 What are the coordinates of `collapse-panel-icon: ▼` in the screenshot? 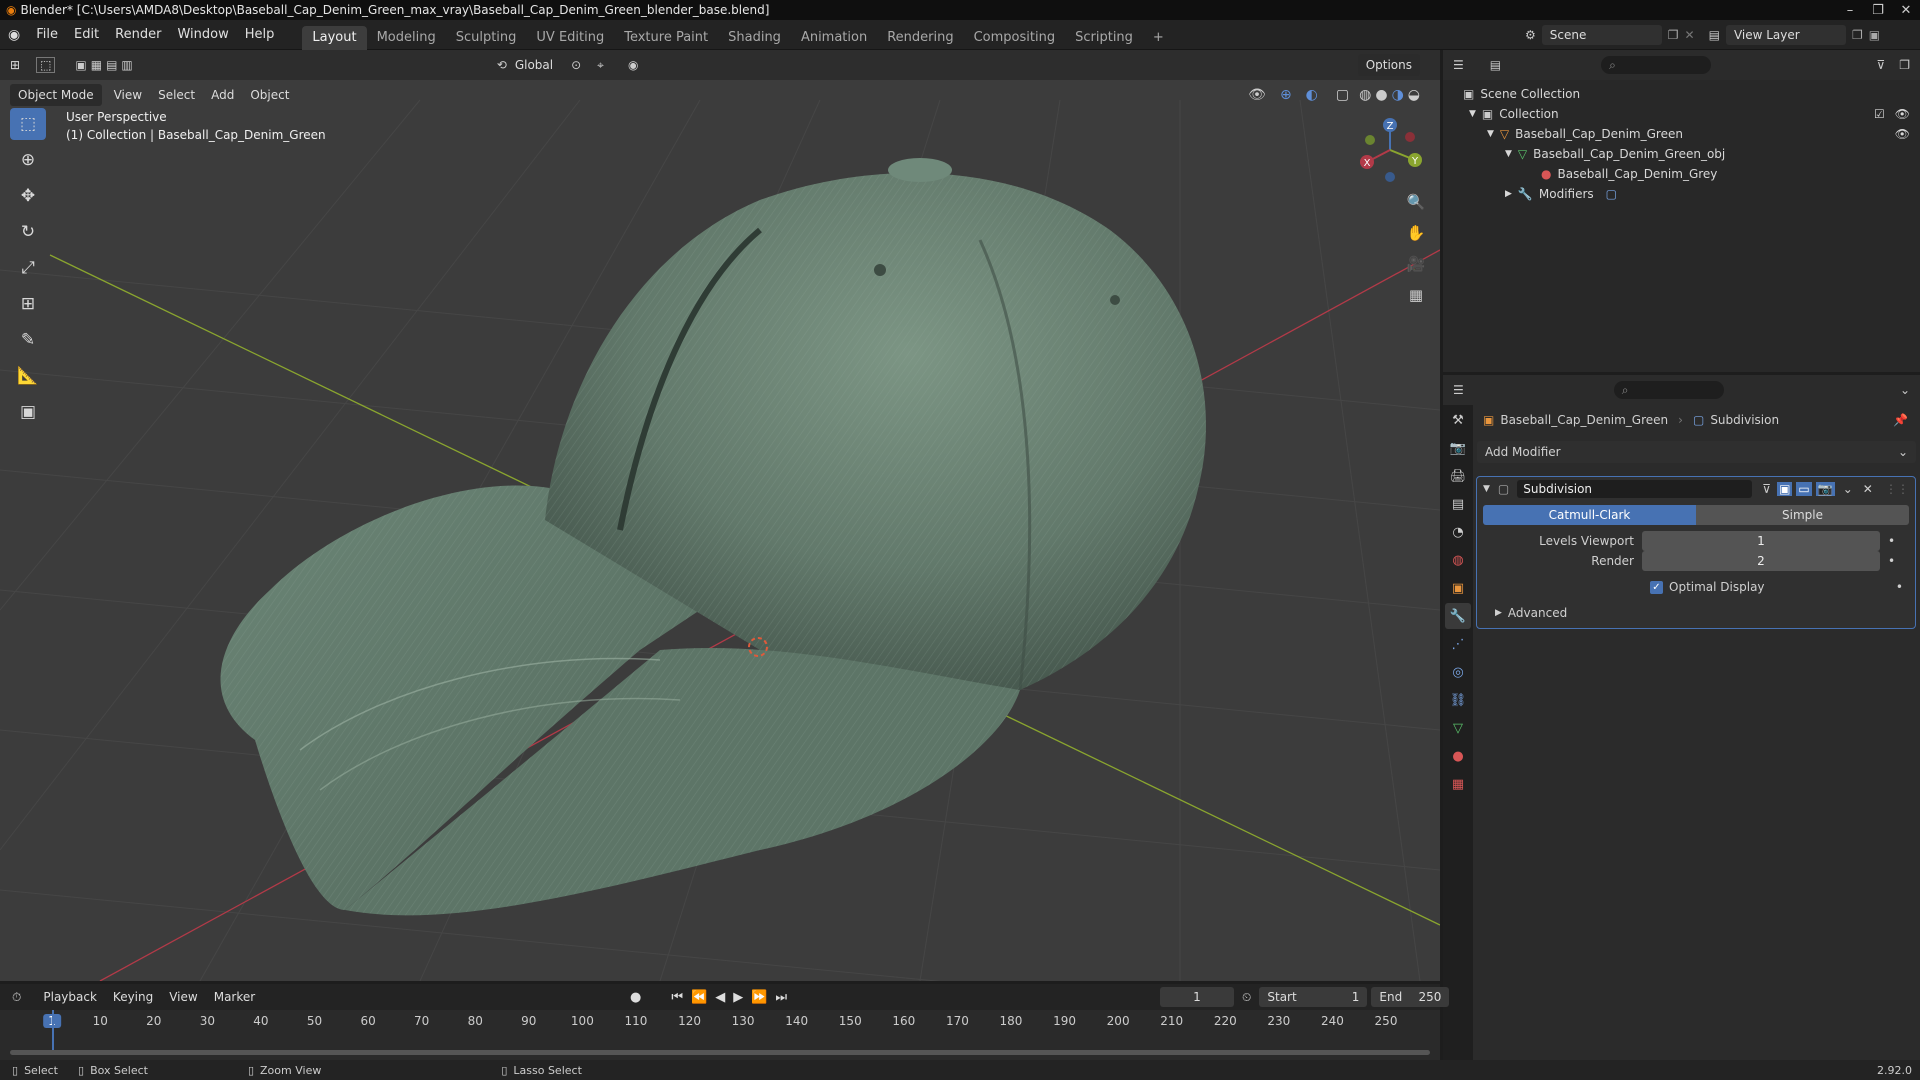 It's located at (1486, 489).